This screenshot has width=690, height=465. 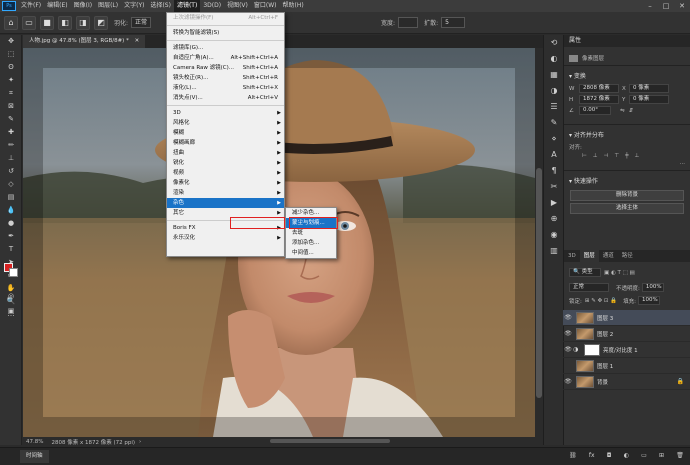 What do you see at coordinates (554, 251) in the screenshot?
I see `timeline-icon: ▥` at bounding box center [554, 251].